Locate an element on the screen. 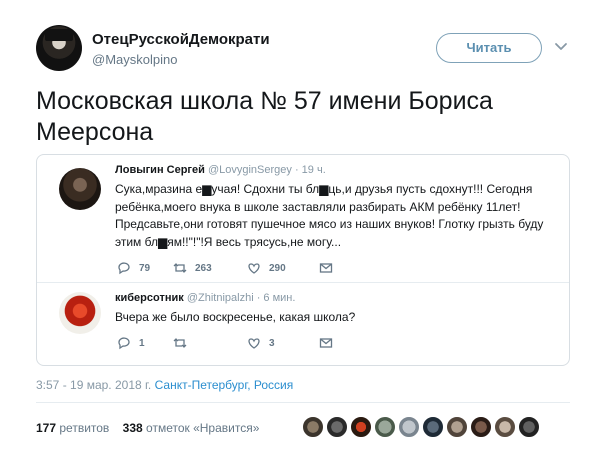  quoted-author-handle: @Zhitnipalzhi is located at coordinates (220, 298).